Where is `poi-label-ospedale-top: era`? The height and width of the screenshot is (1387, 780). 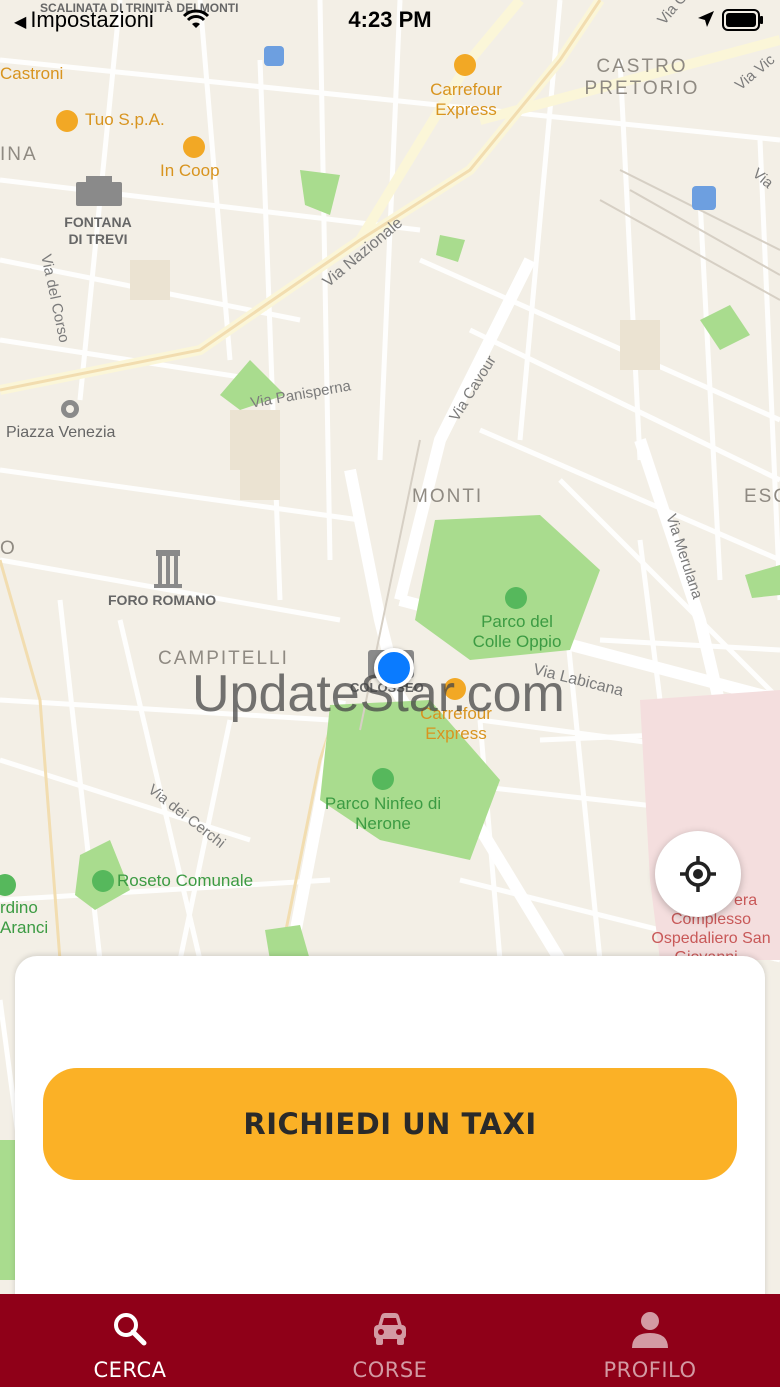 poi-label-ospedale-top: era is located at coordinates (746, 900).